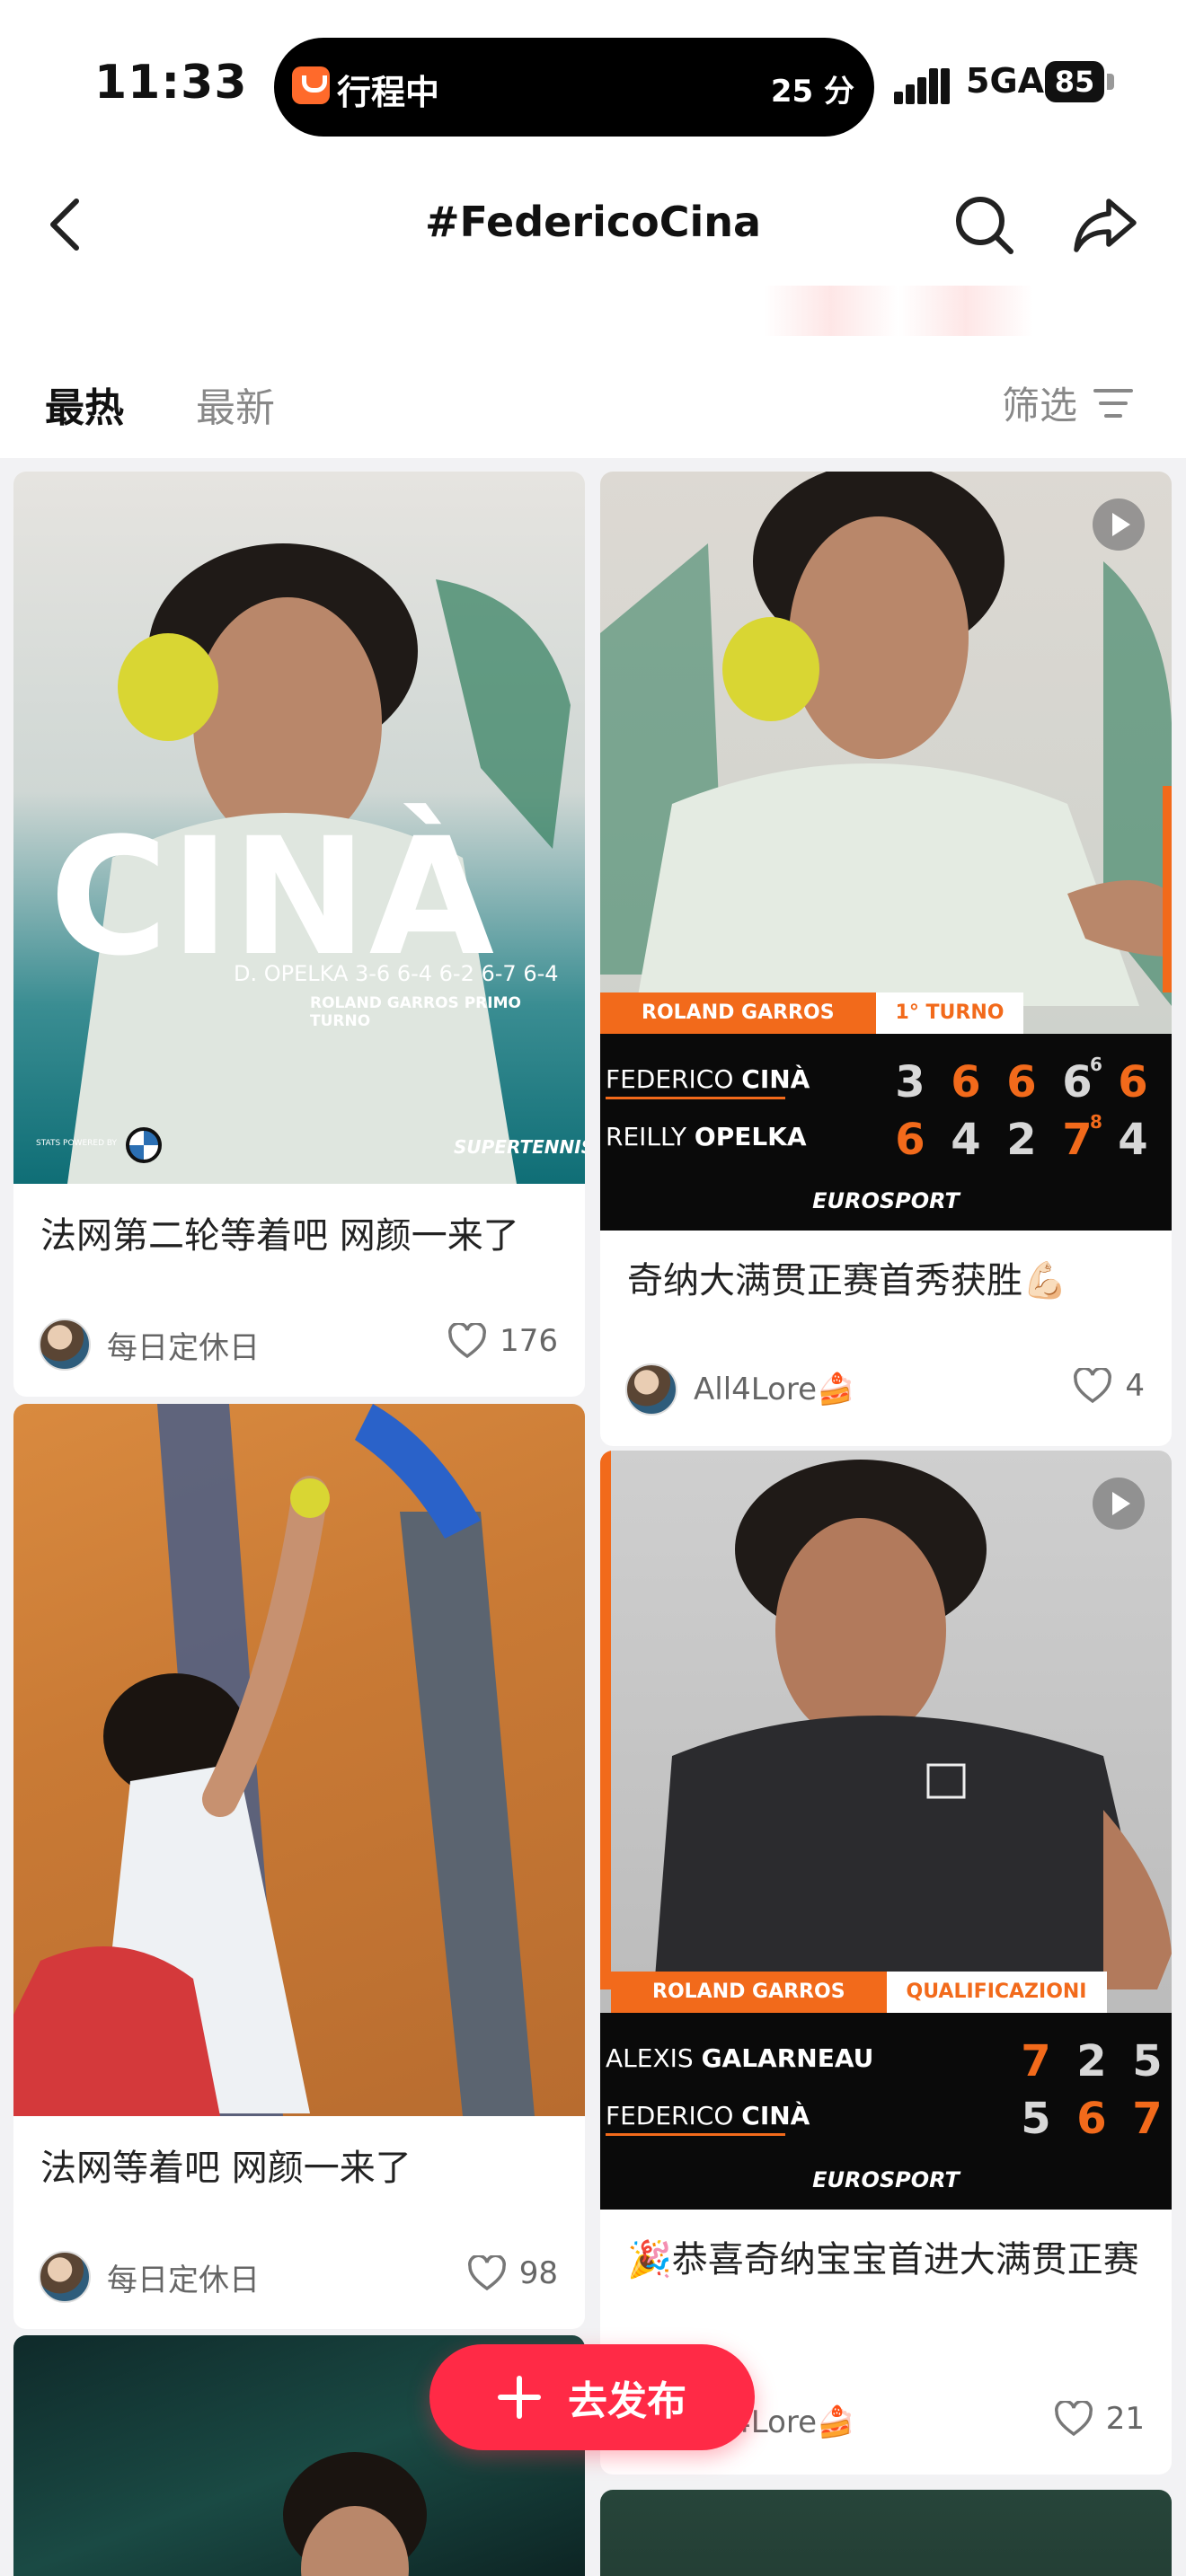 The height and width of the screenshot is (2576, 1186). I want to click on cover-credit: STATS POWERED BY, so click(77, 1143).